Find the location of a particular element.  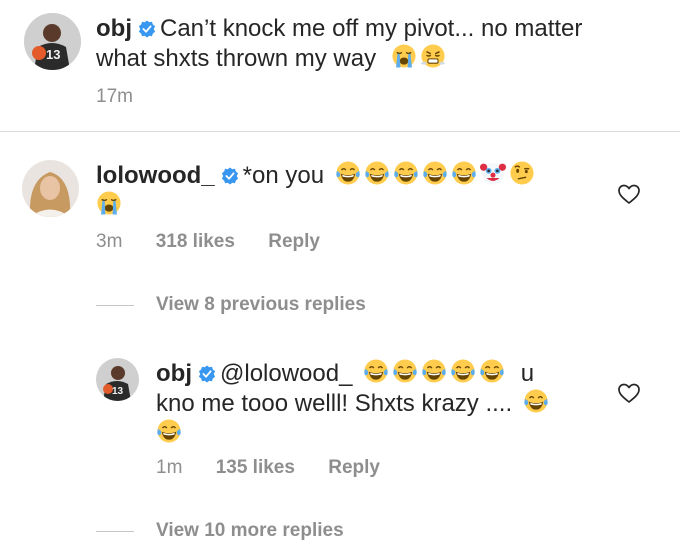

reply-reply-button: Reply is located at coordinates (354, 467).